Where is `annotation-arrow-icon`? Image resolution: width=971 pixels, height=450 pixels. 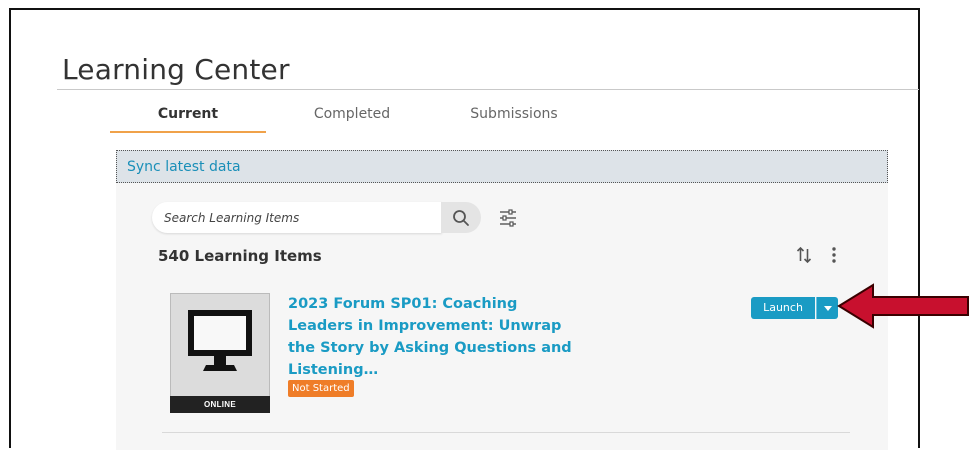
annotation-arrow-icon is located at coordinates (903, 306).